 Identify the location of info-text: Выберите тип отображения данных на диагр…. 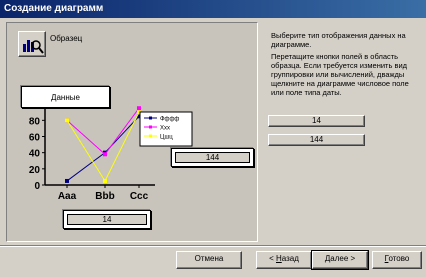
(346, 65).